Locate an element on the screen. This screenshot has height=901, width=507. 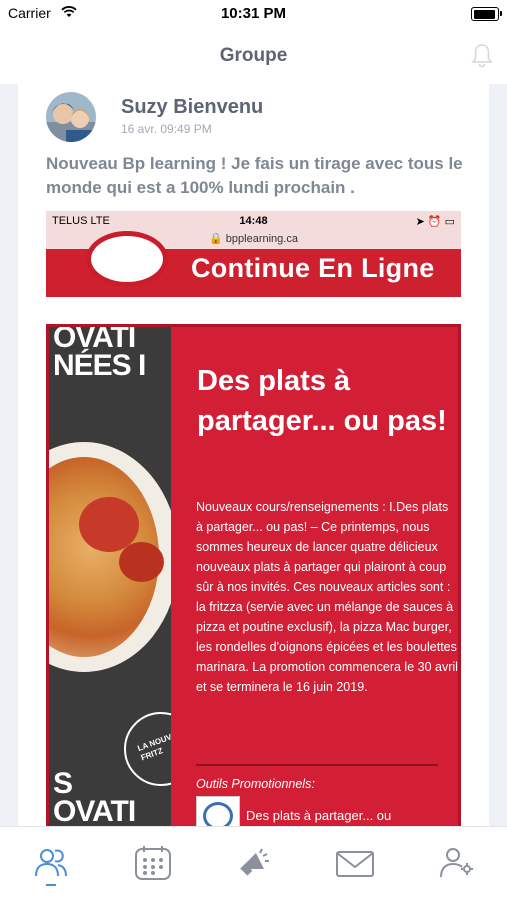
mail-icon is located at coordinates (355, 864).